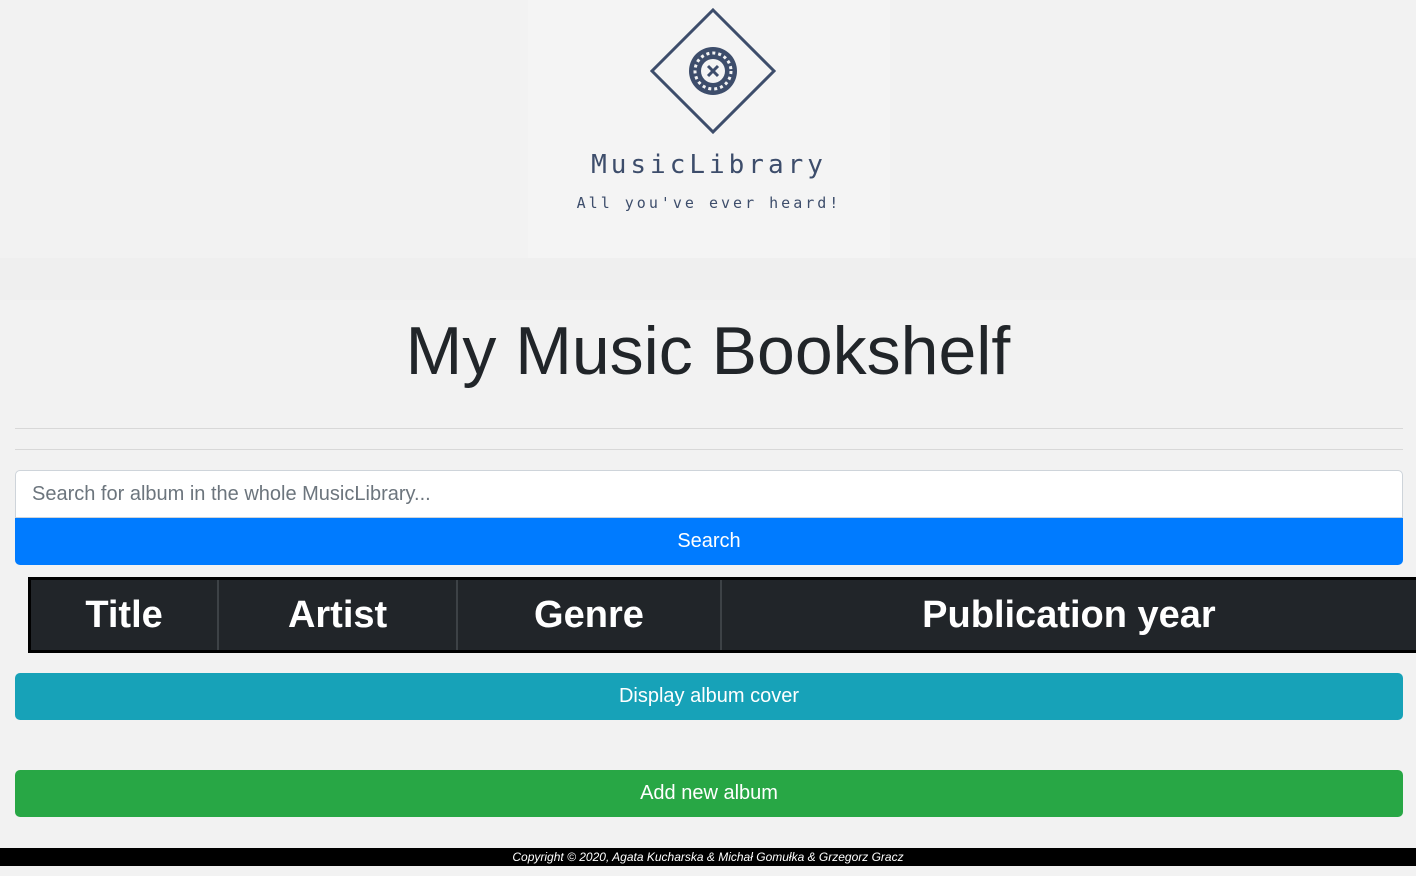 The image size is (1416, 876). Describe the element at coordinates (337, 615) in the screenshot. I see `column-header-artist: Artist` at that location.